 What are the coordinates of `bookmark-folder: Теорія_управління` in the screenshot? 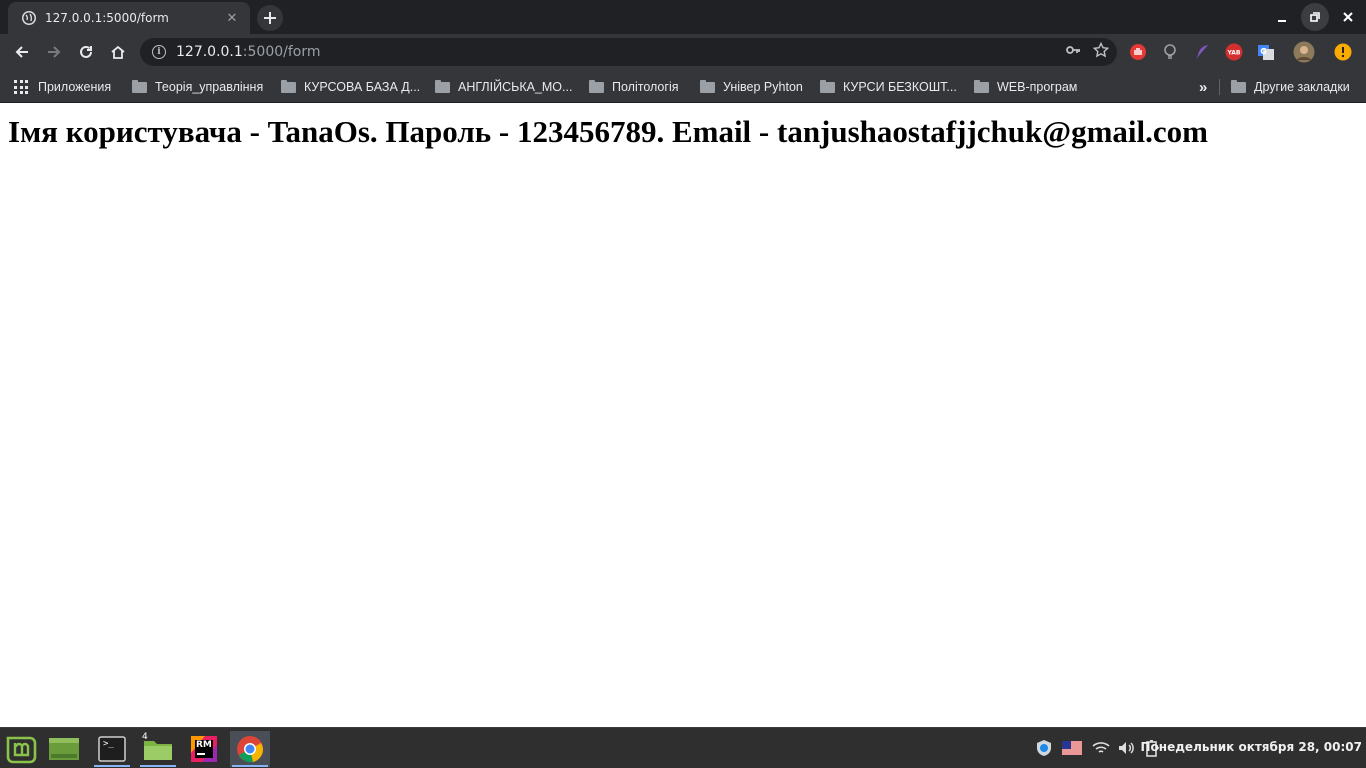 It's located at (197, 87).